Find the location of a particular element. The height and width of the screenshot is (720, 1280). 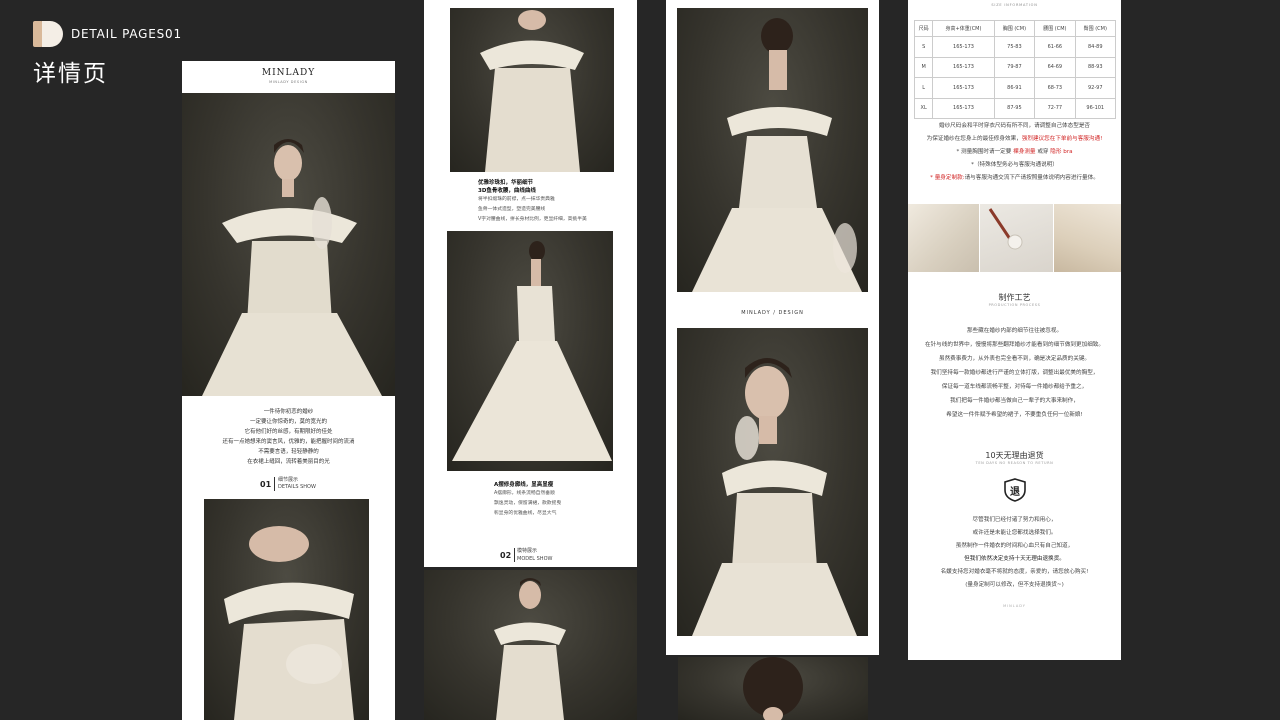

note-text: * 测量胸围时请一定要 is located at coordinates (984, 152).